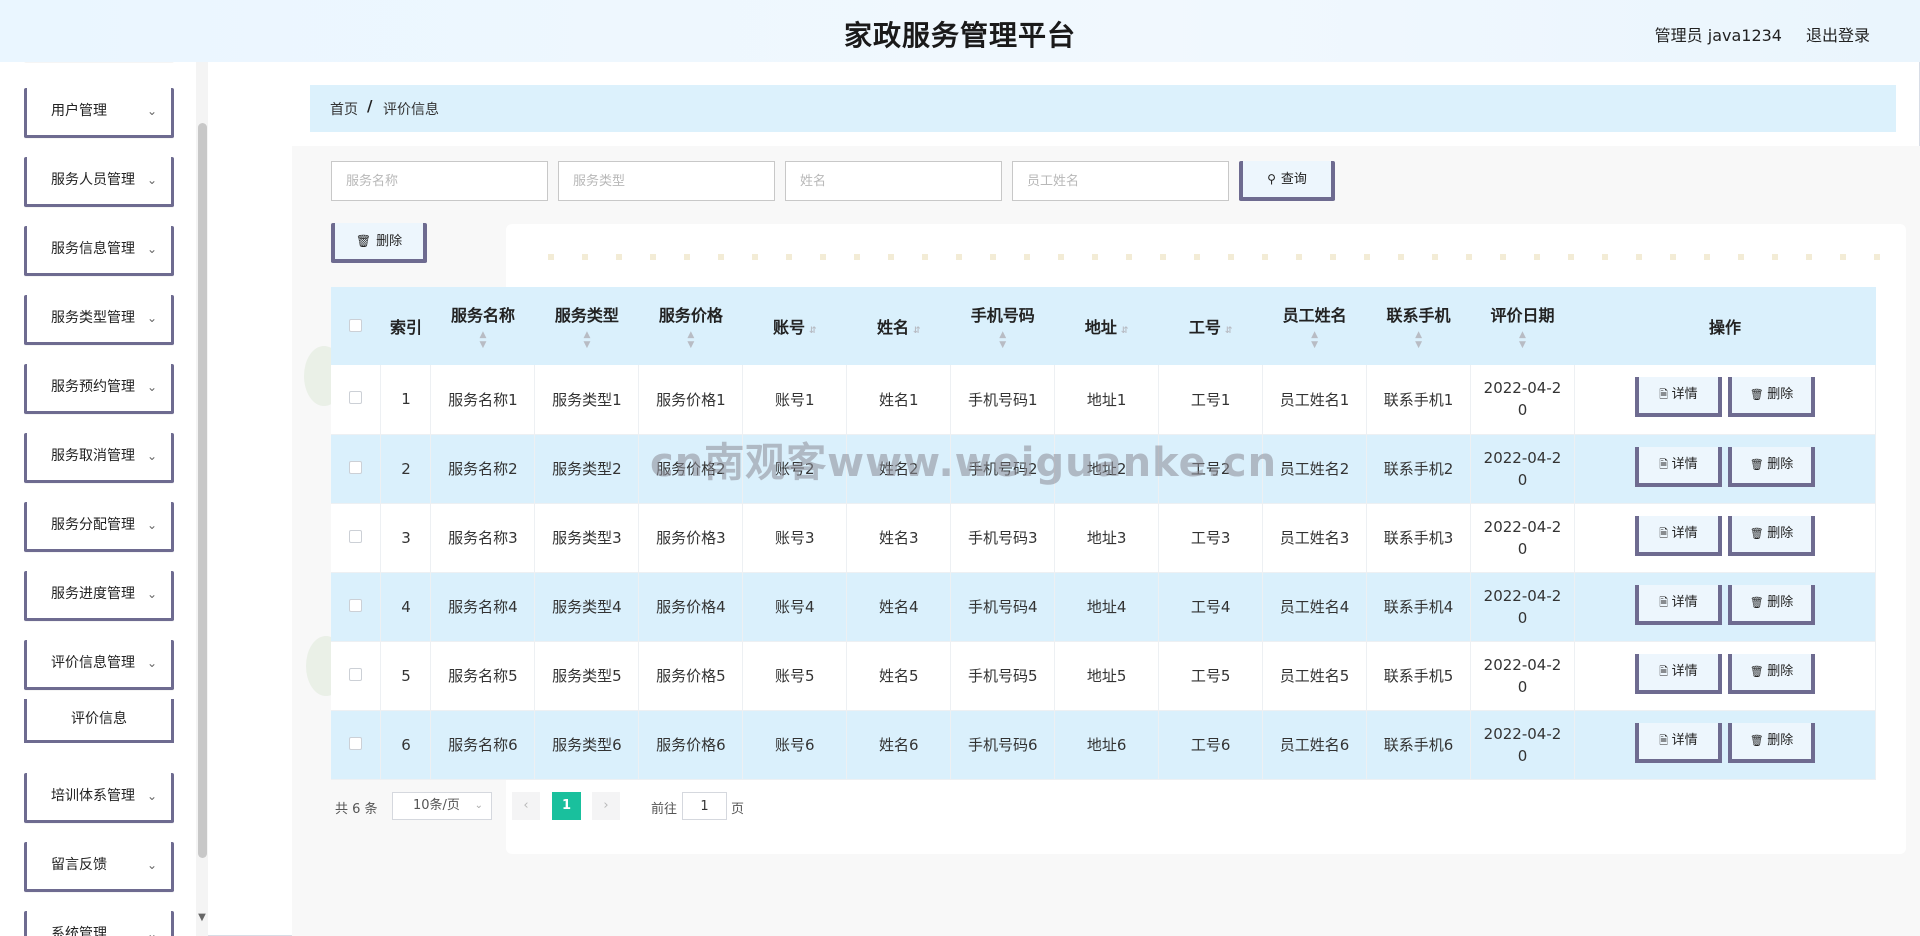 This screenshot has height=936, width=1920. What do you see at coordinates (93, 663) in the screenshot?
I see `sidebar-item-label: 评价信息管理` at bounding box center [93, 663].